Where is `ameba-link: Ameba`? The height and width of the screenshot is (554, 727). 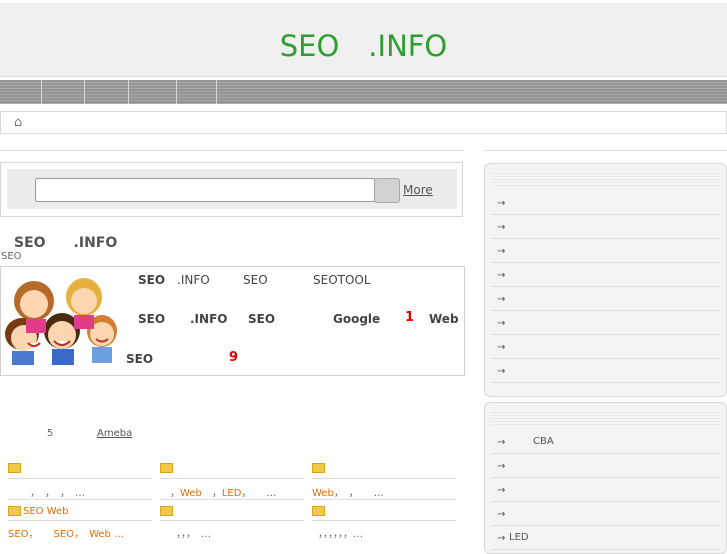 ameba-link: Ameba is located at coordinates (114, 433).